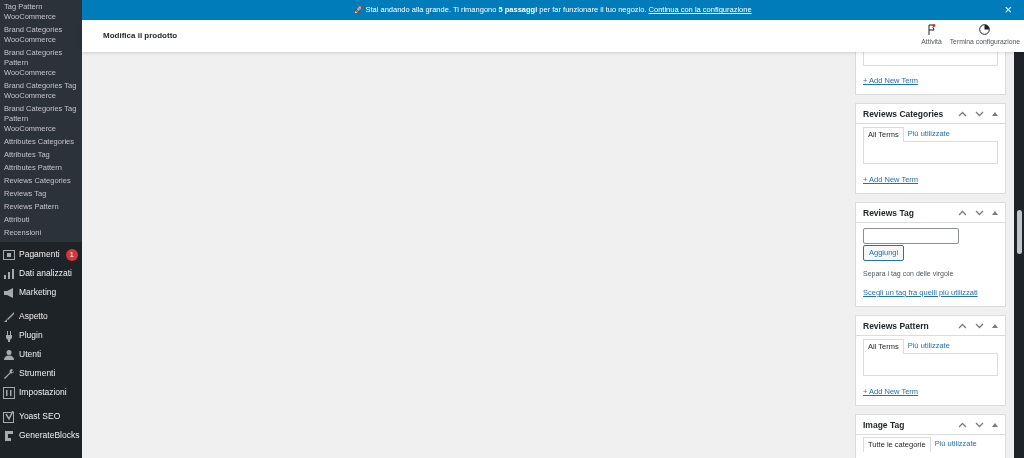 This screenshot has height=458, width=1024. I want to click on box-title: Reviews Pattern, so click(896, 325).